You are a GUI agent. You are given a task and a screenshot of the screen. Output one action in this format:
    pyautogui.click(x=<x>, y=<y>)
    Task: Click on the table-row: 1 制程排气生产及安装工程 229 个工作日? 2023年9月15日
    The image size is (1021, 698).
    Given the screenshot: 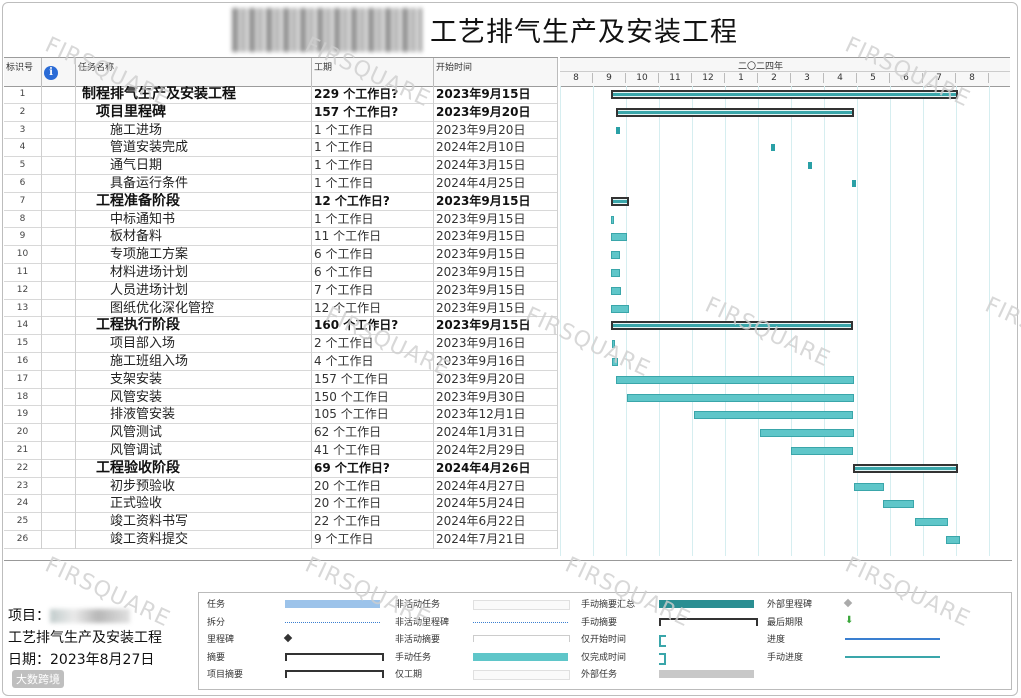 What is the action you would take?
    pyautogui.click(x=281, y=95)
    